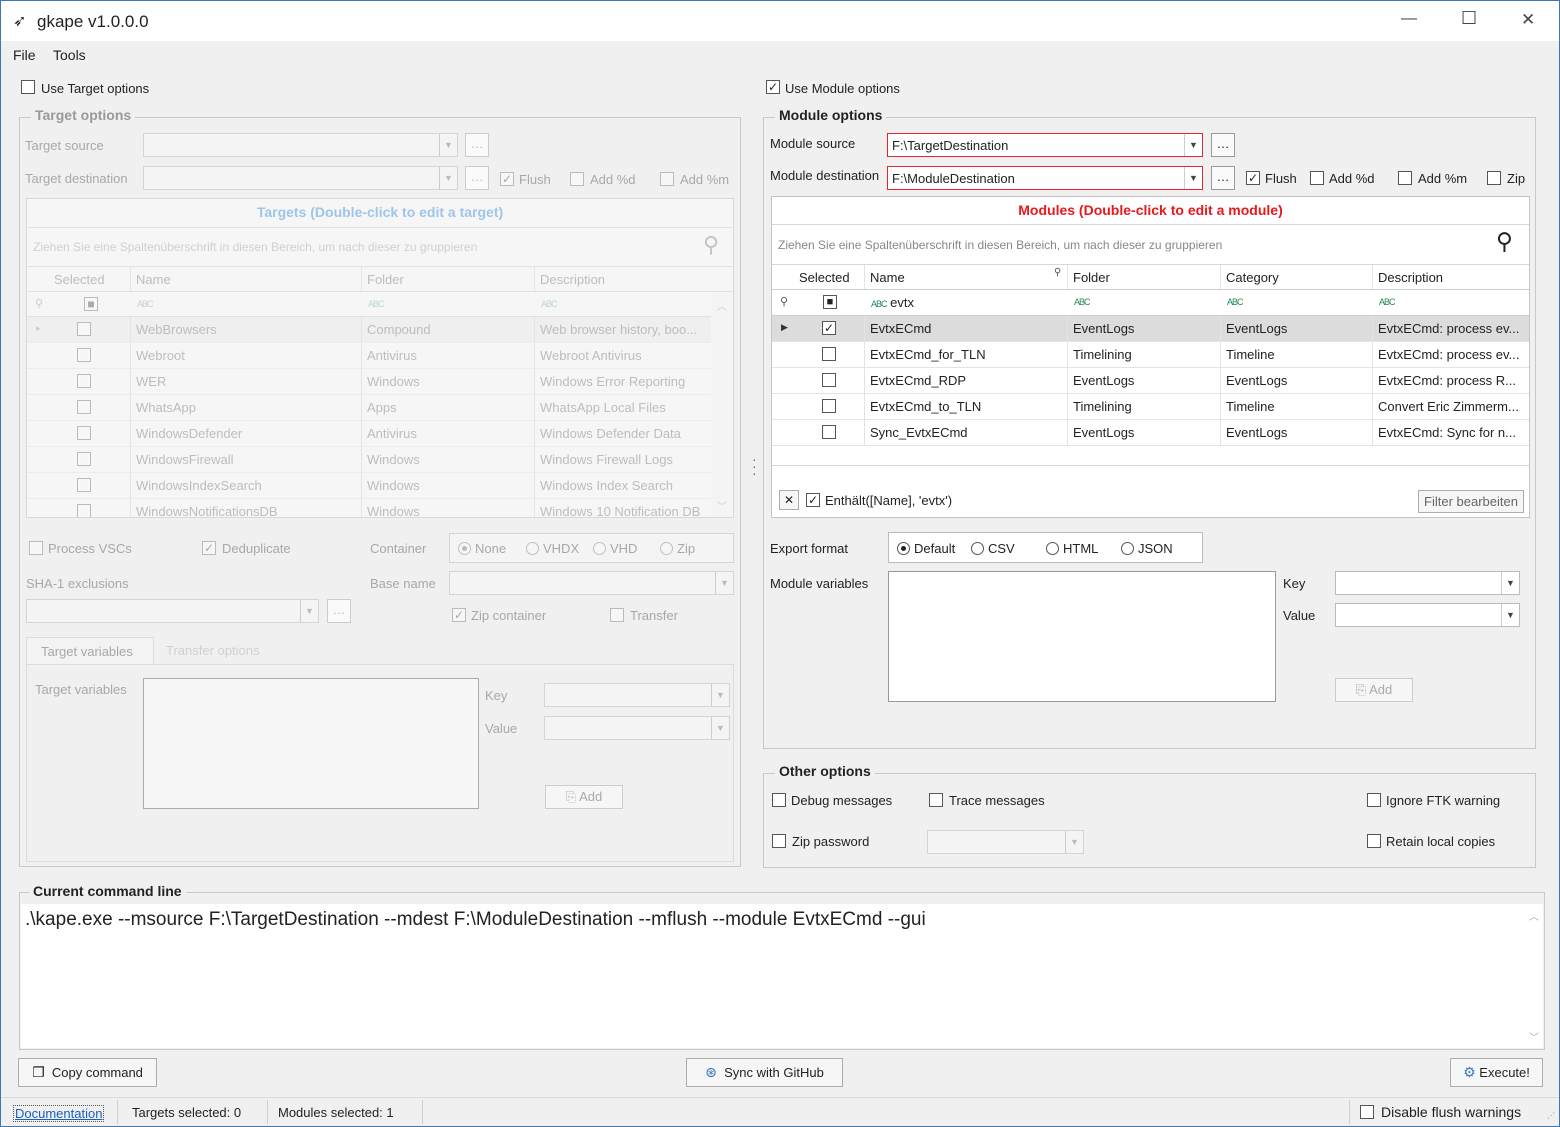  What do you see at coordinates (1405, 178) in the screenshot?
I see `module-add-m-checkbox` at bounding box center [1405, 178].